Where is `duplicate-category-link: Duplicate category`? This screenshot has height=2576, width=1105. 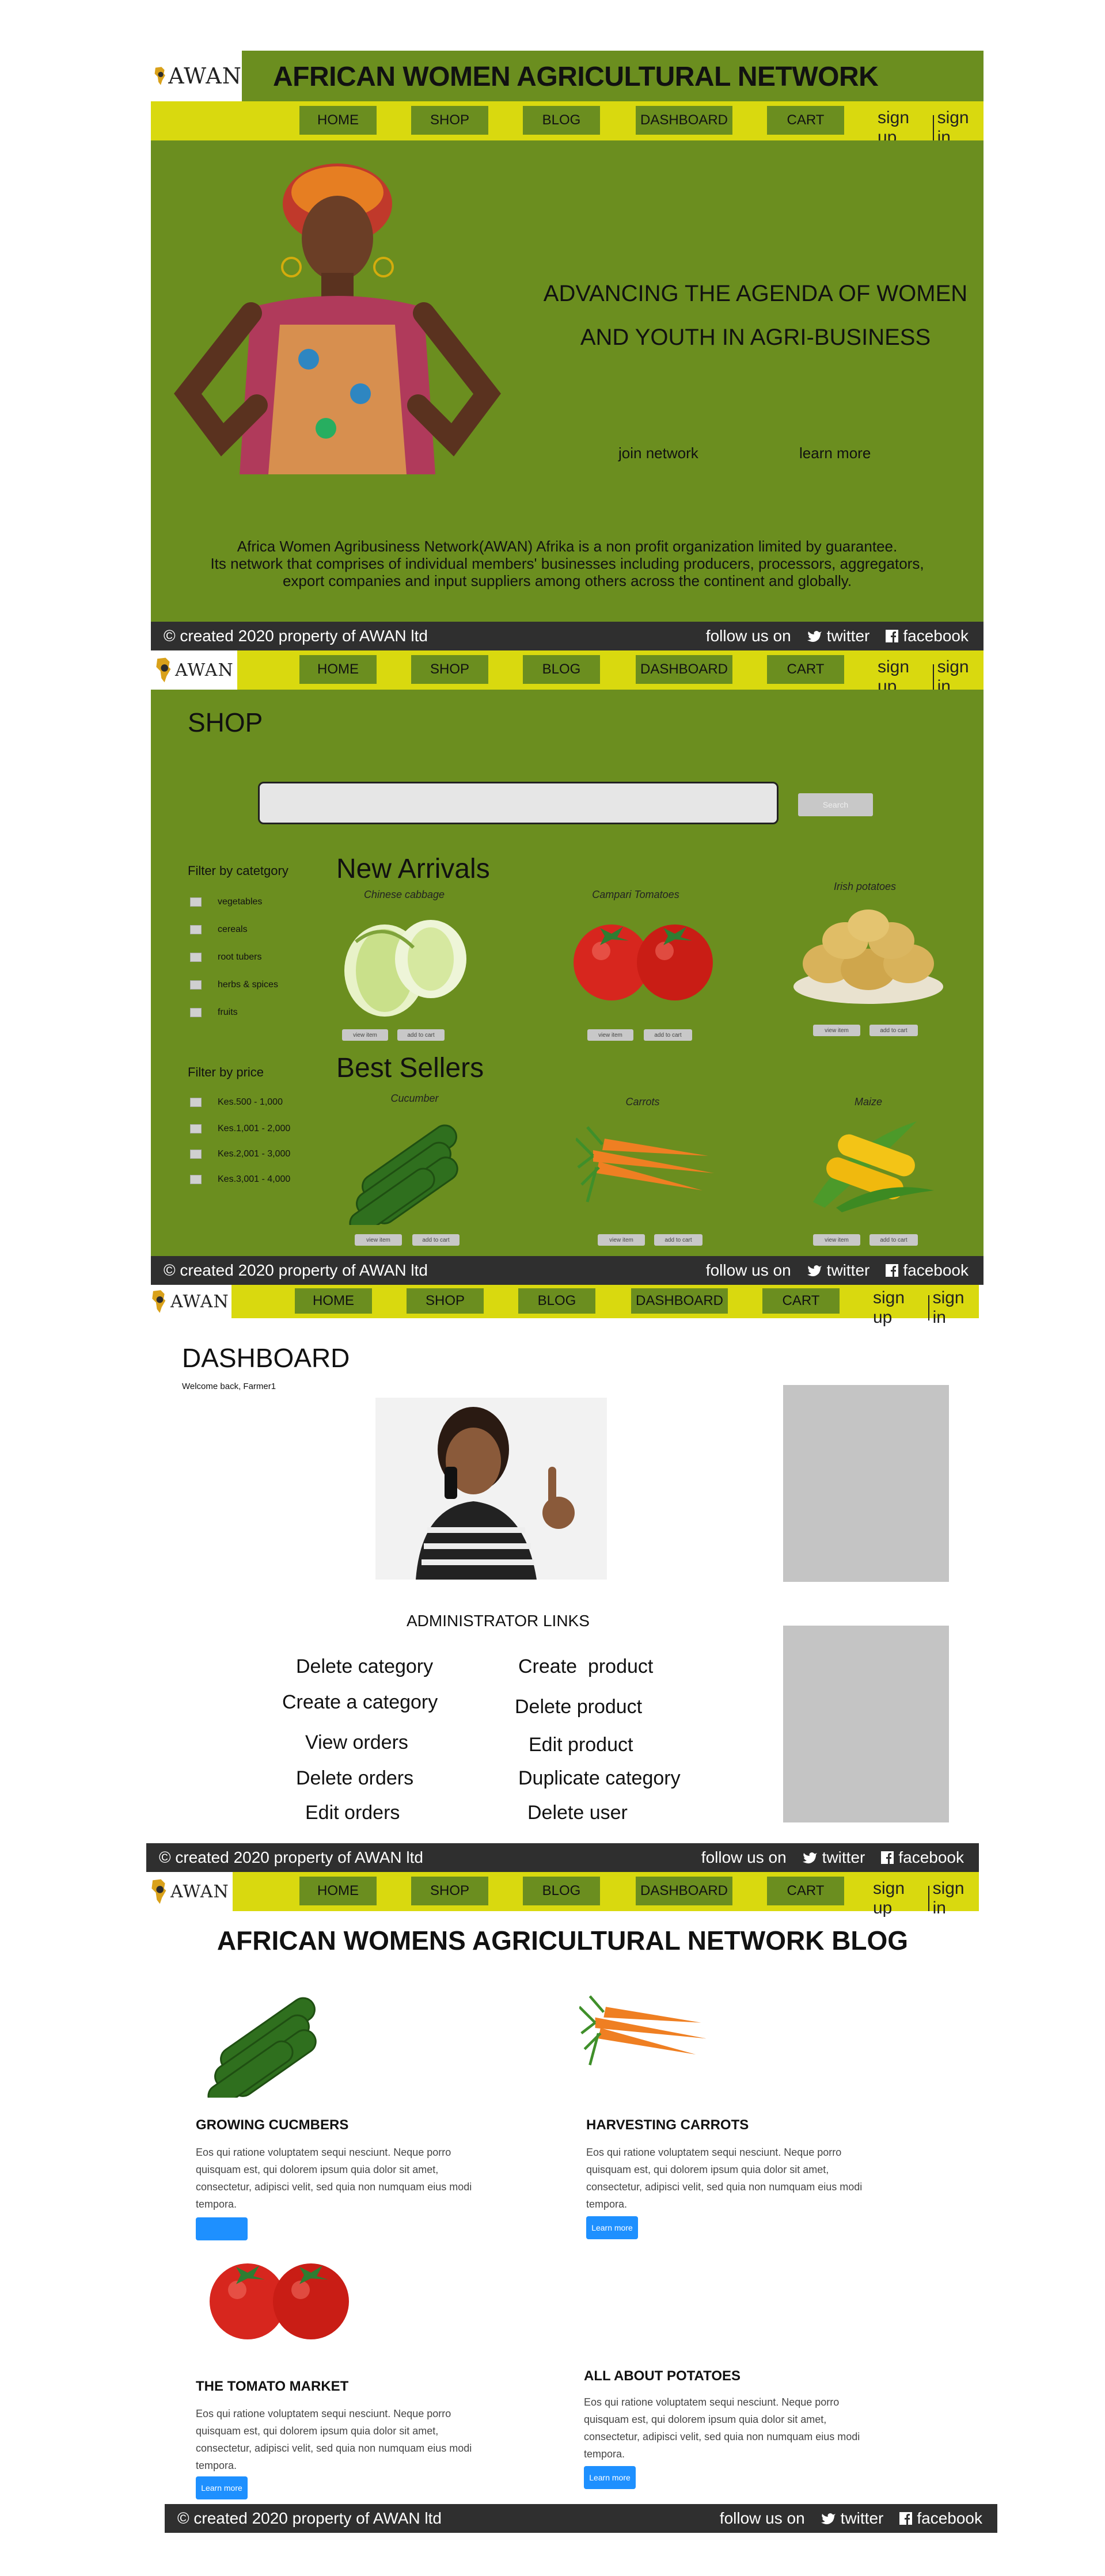
duplicate-category-link: Duplicate category is located at coordinates (599, 1779).